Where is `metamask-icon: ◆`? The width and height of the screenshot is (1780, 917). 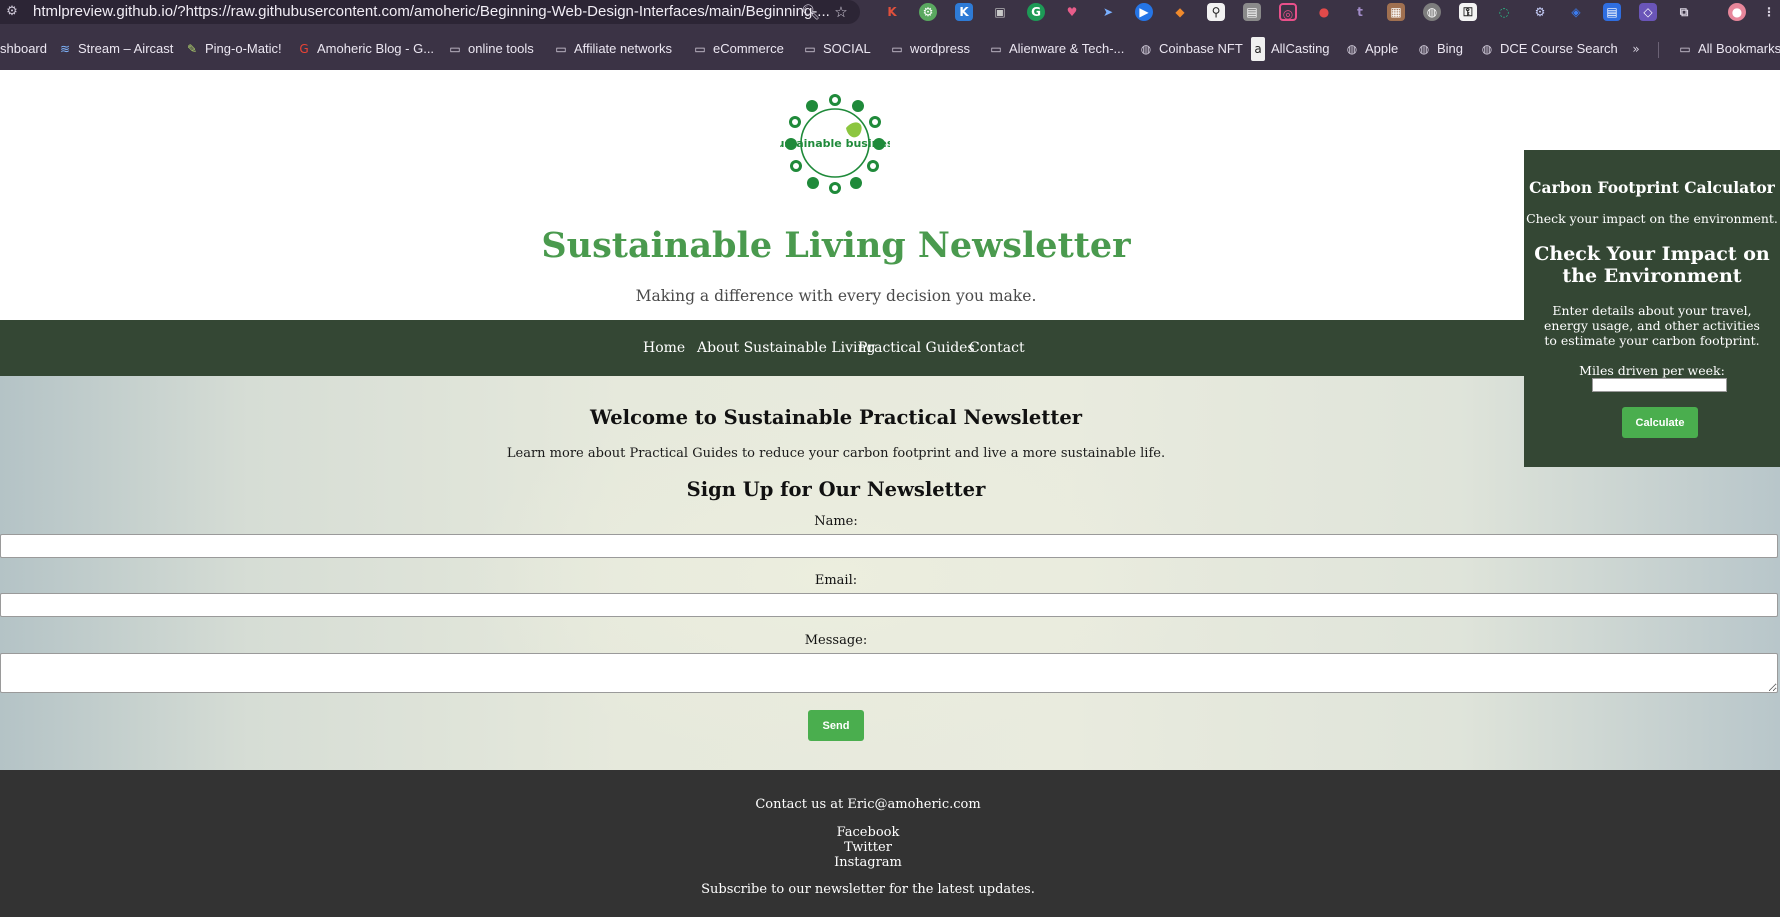
metamask-icon: ◆ is located at coordinates (1180, 12).